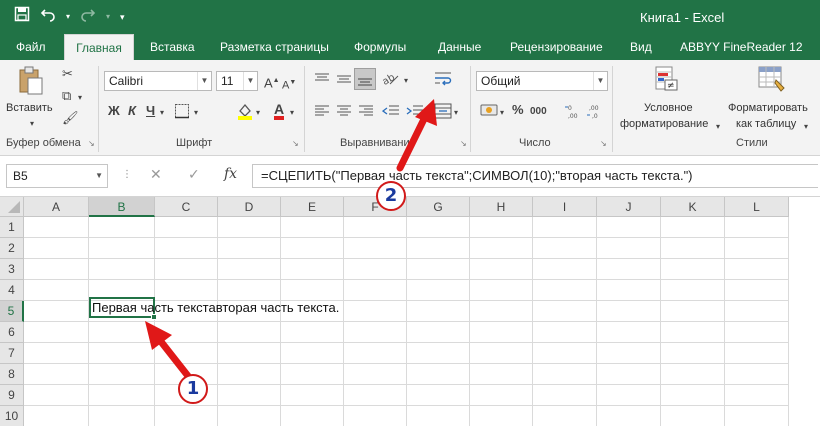  Describe the element at coordinates (772, 80) in the screenshot. I see `format-as-table-icon` at that location.